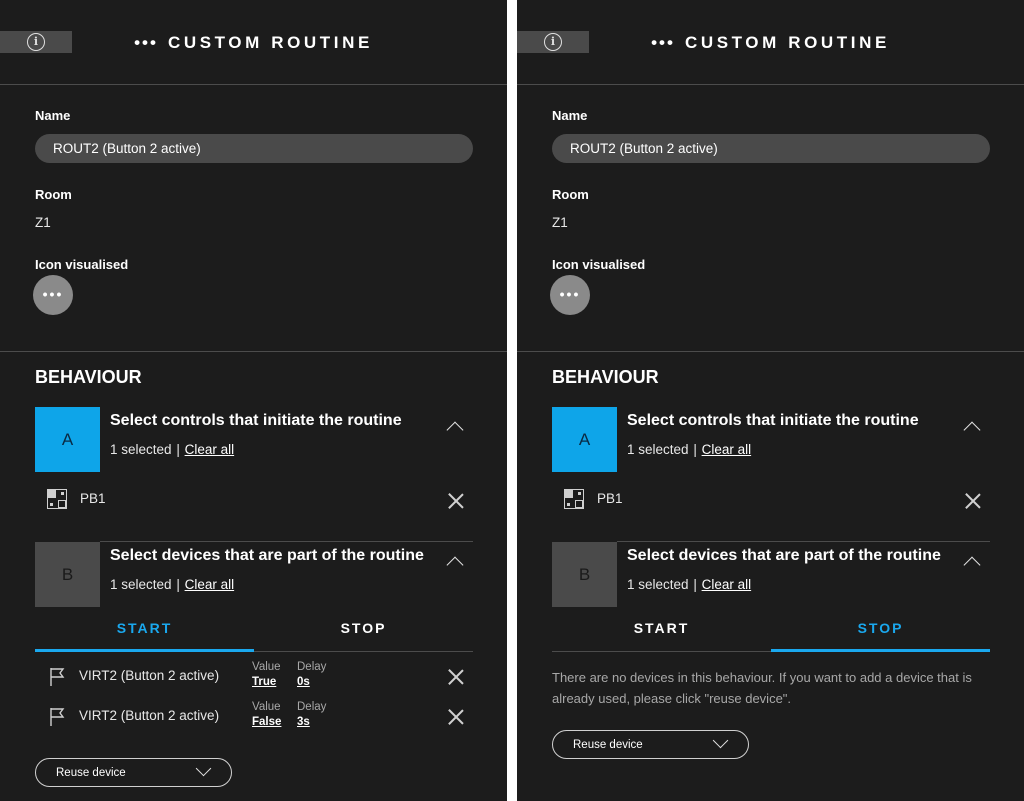 Image resolution: width=1024 pixels, height=801 pixels. Describe the element at coordinates (266, 722) in the screenshot. I see `value-link: False` at that location.